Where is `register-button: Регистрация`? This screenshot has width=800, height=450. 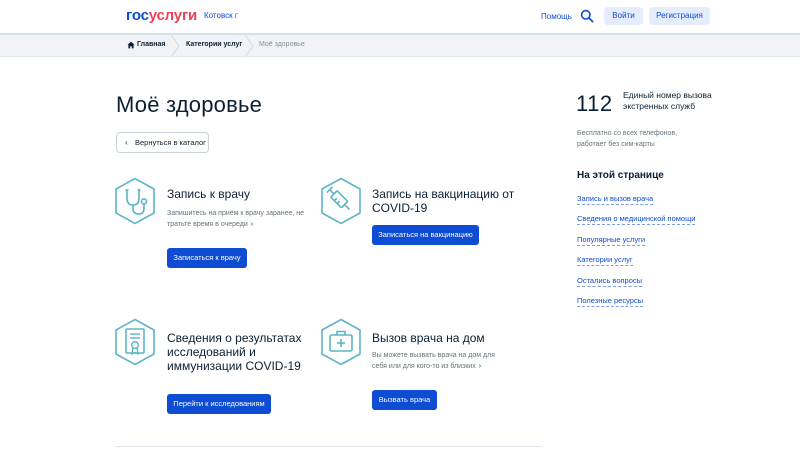 register-button: Регистрация is located at coordinates (679, 16).